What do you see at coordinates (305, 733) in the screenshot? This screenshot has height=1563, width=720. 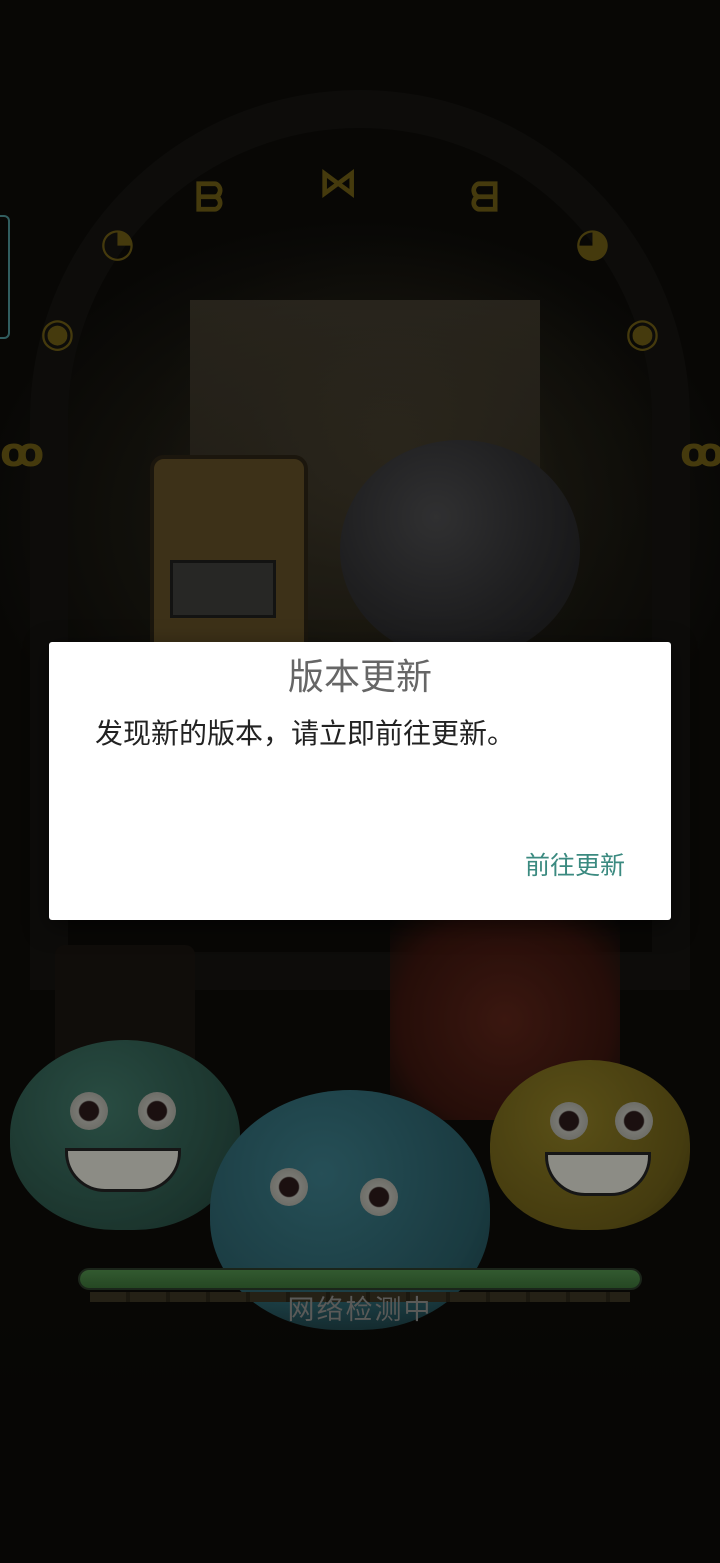 I see `dialog-message: 发现新的版本，请立即前往更新。` at bounding box center [305, 733].